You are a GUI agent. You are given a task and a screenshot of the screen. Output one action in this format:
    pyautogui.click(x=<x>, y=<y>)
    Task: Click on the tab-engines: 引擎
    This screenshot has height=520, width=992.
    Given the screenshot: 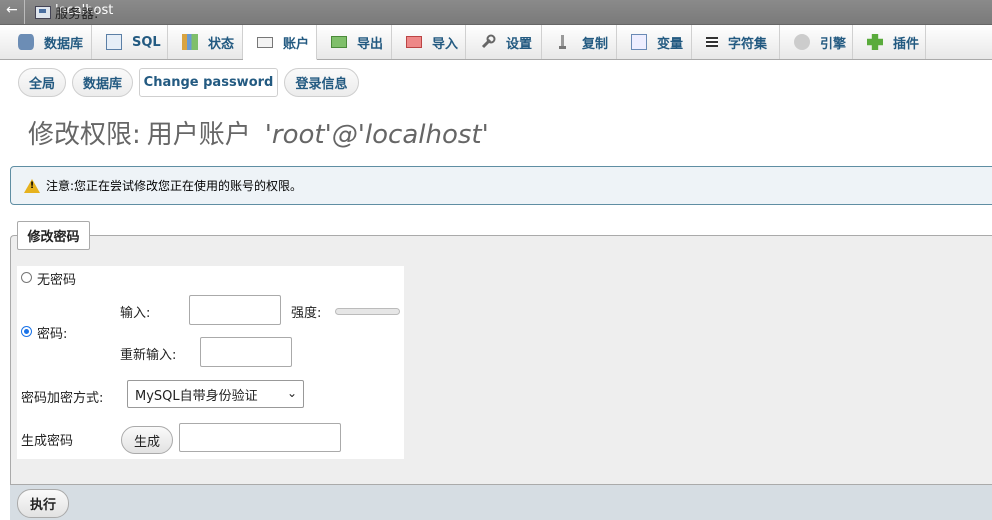 What is the action you would take?
    pyautogui.click(x=816, y=42)
    